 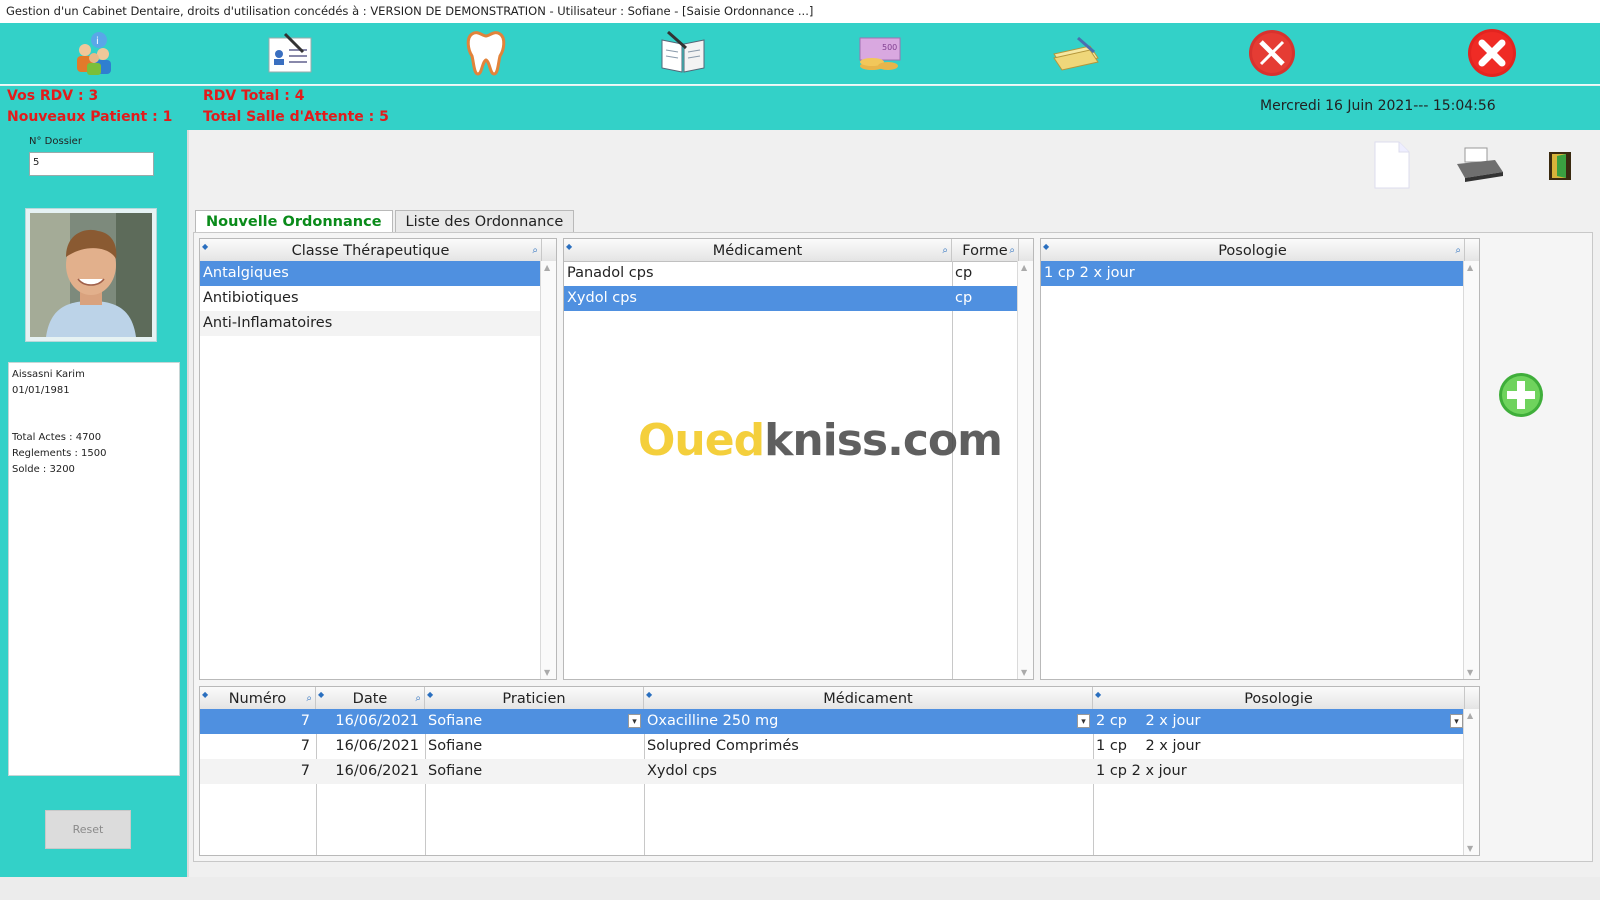 I want to click on new-document-icon, so click(x=1391, y=165).